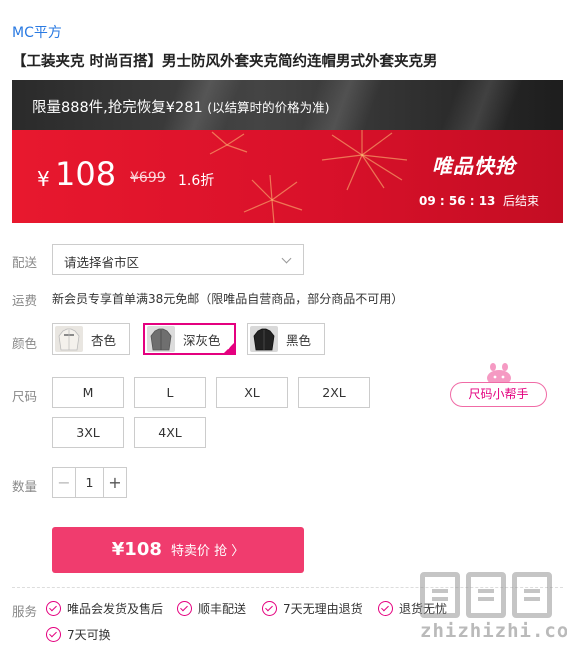 The width and height of the screenshot is (567, 656). What do you see at coordinates (207, 551) in the screenshot?
I see `buy-button-text: 特卖价 抢 〉` at bounding box center [207, 551].